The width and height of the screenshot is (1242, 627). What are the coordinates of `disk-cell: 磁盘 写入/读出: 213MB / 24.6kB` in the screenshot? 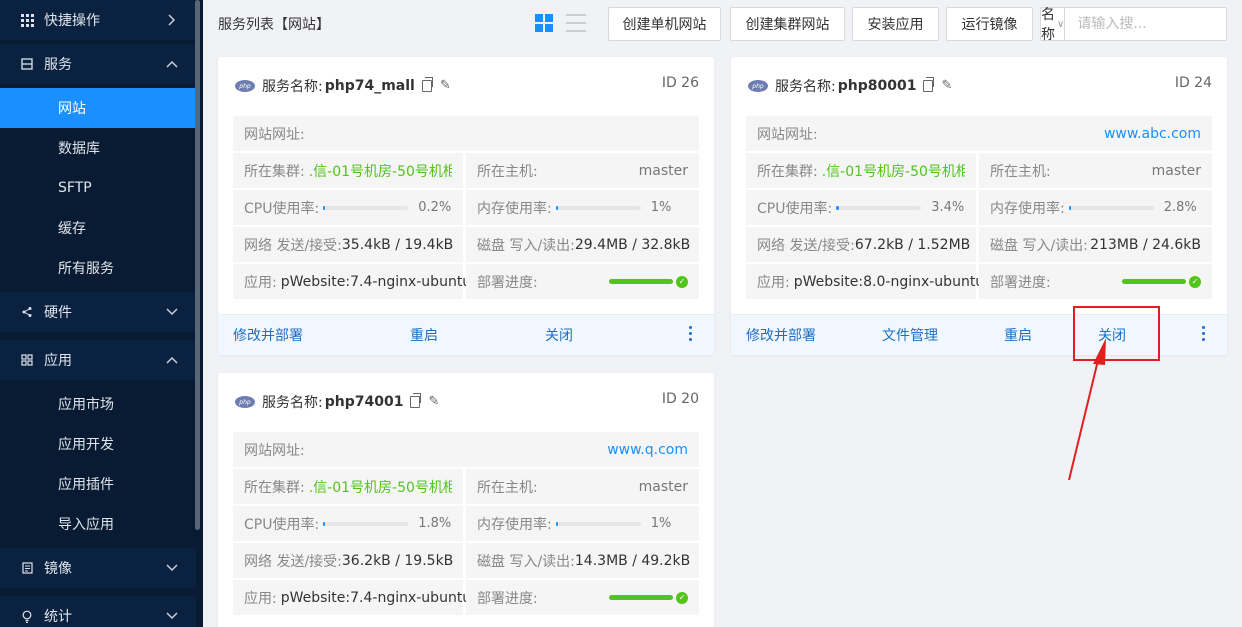 It's located at (1095, 244).